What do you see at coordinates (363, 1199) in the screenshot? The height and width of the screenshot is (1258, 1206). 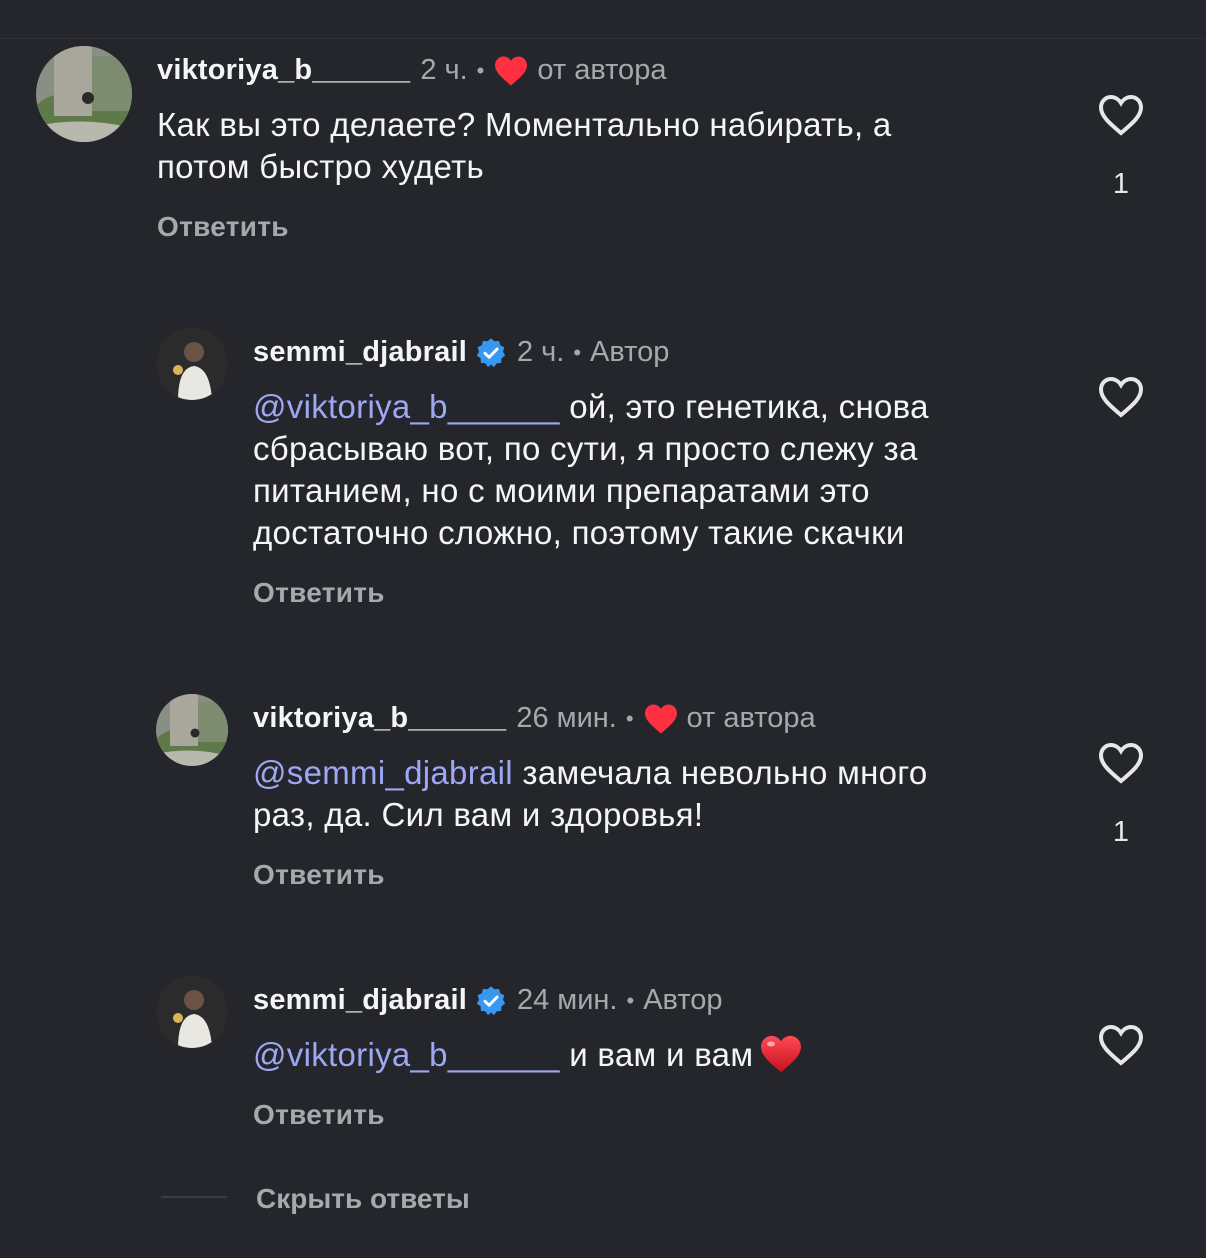 I see `hide-replies-button: Скрыть ответы` at bounding box center [363, 1199].